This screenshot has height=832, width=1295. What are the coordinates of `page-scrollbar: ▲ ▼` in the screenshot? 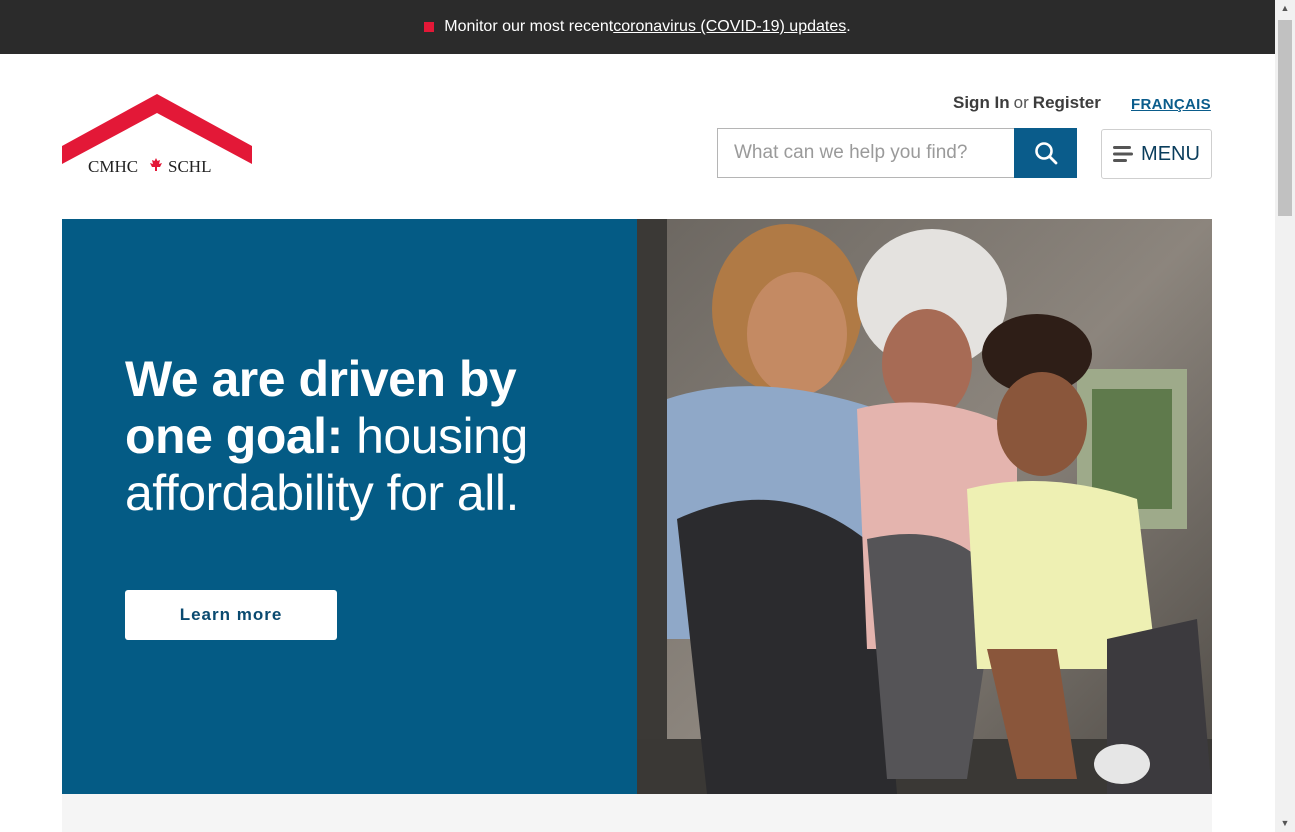 It's located at (1285, 416).